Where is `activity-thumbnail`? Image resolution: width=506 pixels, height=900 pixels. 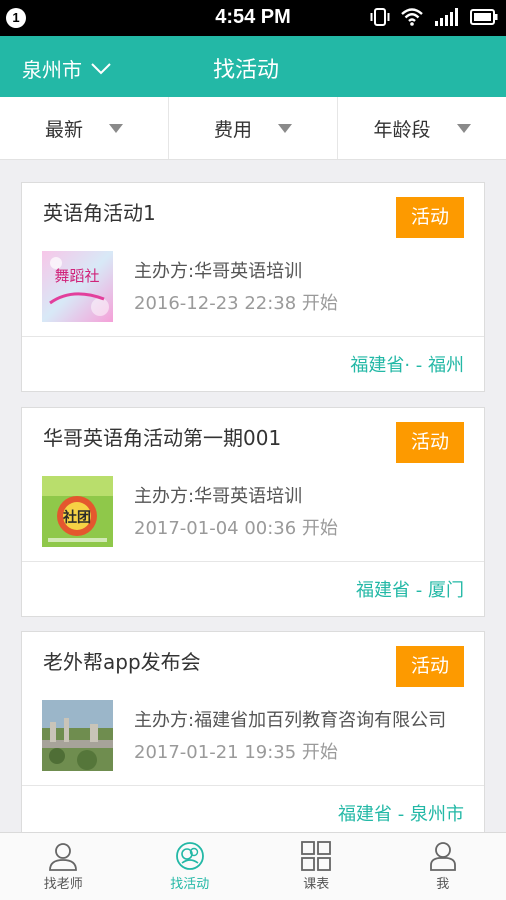
activity-thumbnail is located at coordinates (77, 735).